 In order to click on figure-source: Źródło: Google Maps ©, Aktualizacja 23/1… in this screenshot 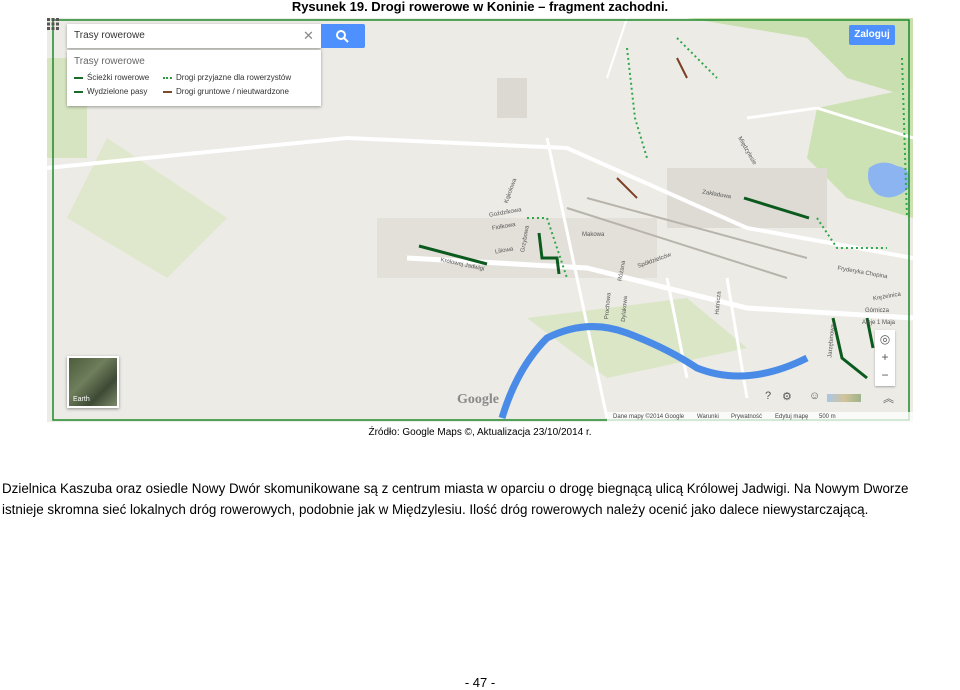, I will do `click(480, 432)`.